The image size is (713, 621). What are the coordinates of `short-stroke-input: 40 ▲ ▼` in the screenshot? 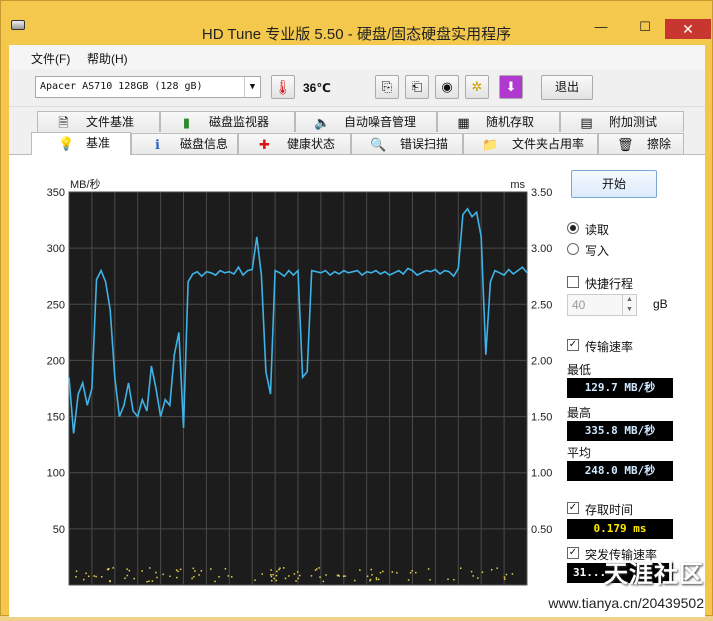 It's located at (602, 305).